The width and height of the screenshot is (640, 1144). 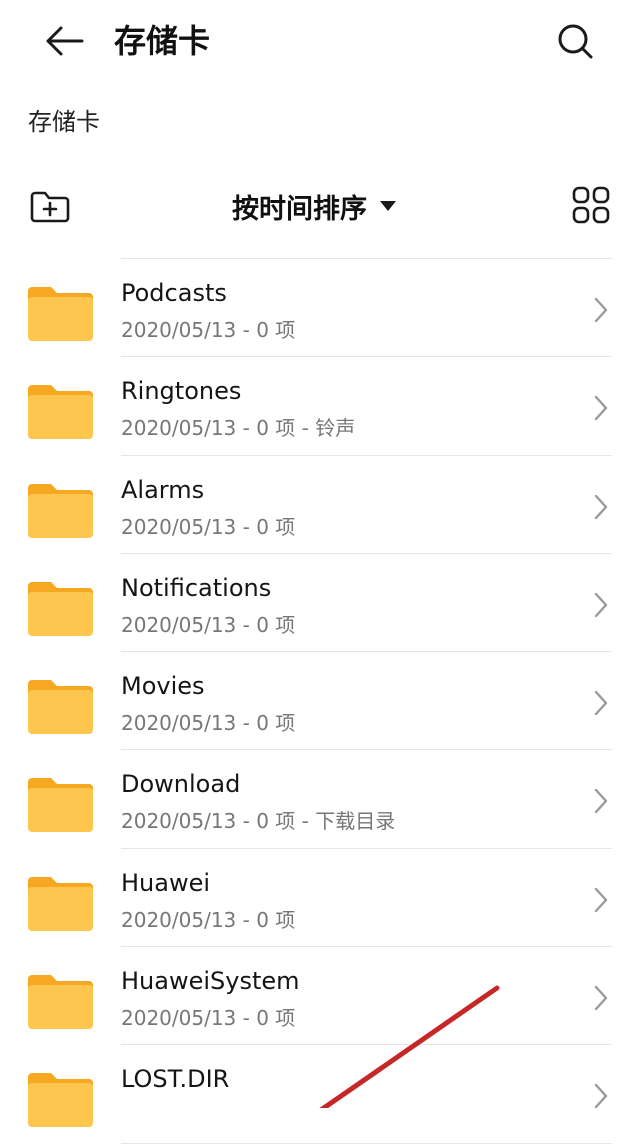 What do you see at coordinates (238, 428) in the screenshot?
I see `folder-meta: 2020/05/13 - 0 项 - 铃声` at bounding box center [238, 428].